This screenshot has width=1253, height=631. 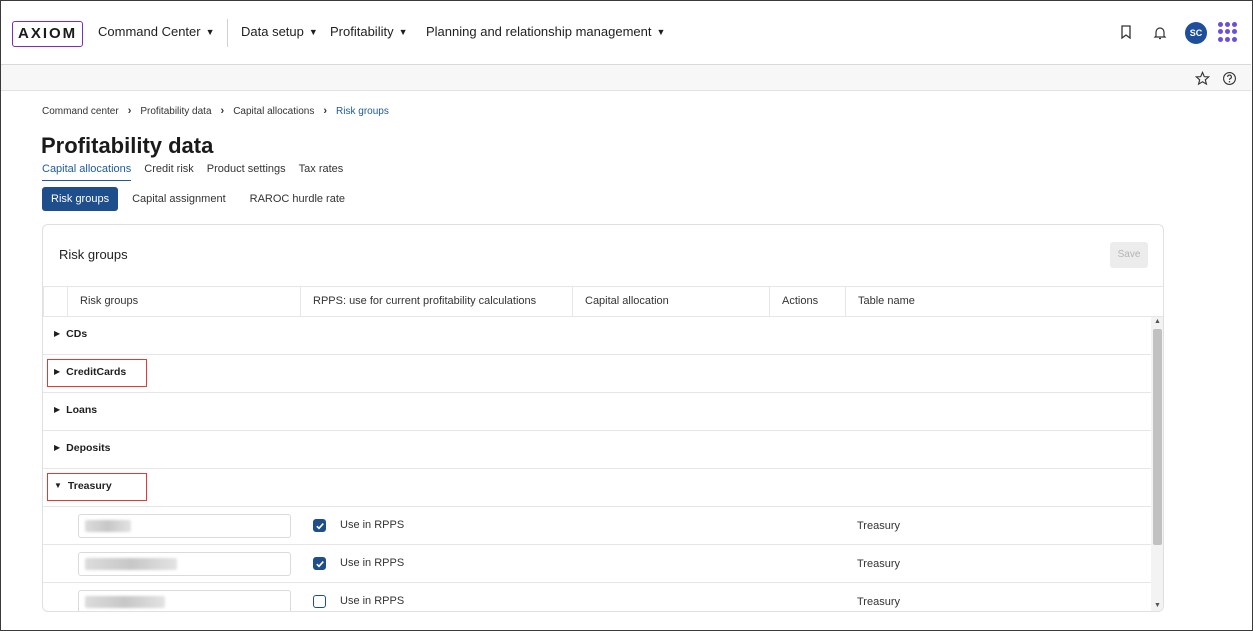 What do you see at coordinates (82, 410) in the screenshot?
I see `group-label: Loans` at bounding box center [82, 410].